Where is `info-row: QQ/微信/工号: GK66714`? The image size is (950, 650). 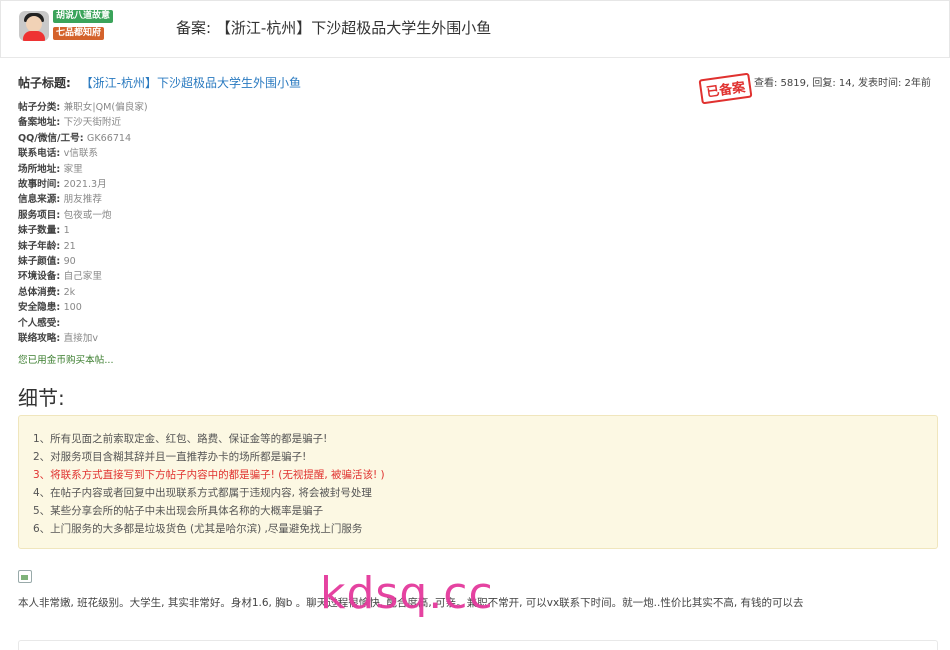 info-row: QQ/微信/工号: GK66714 is located at coordinates (75, 138).